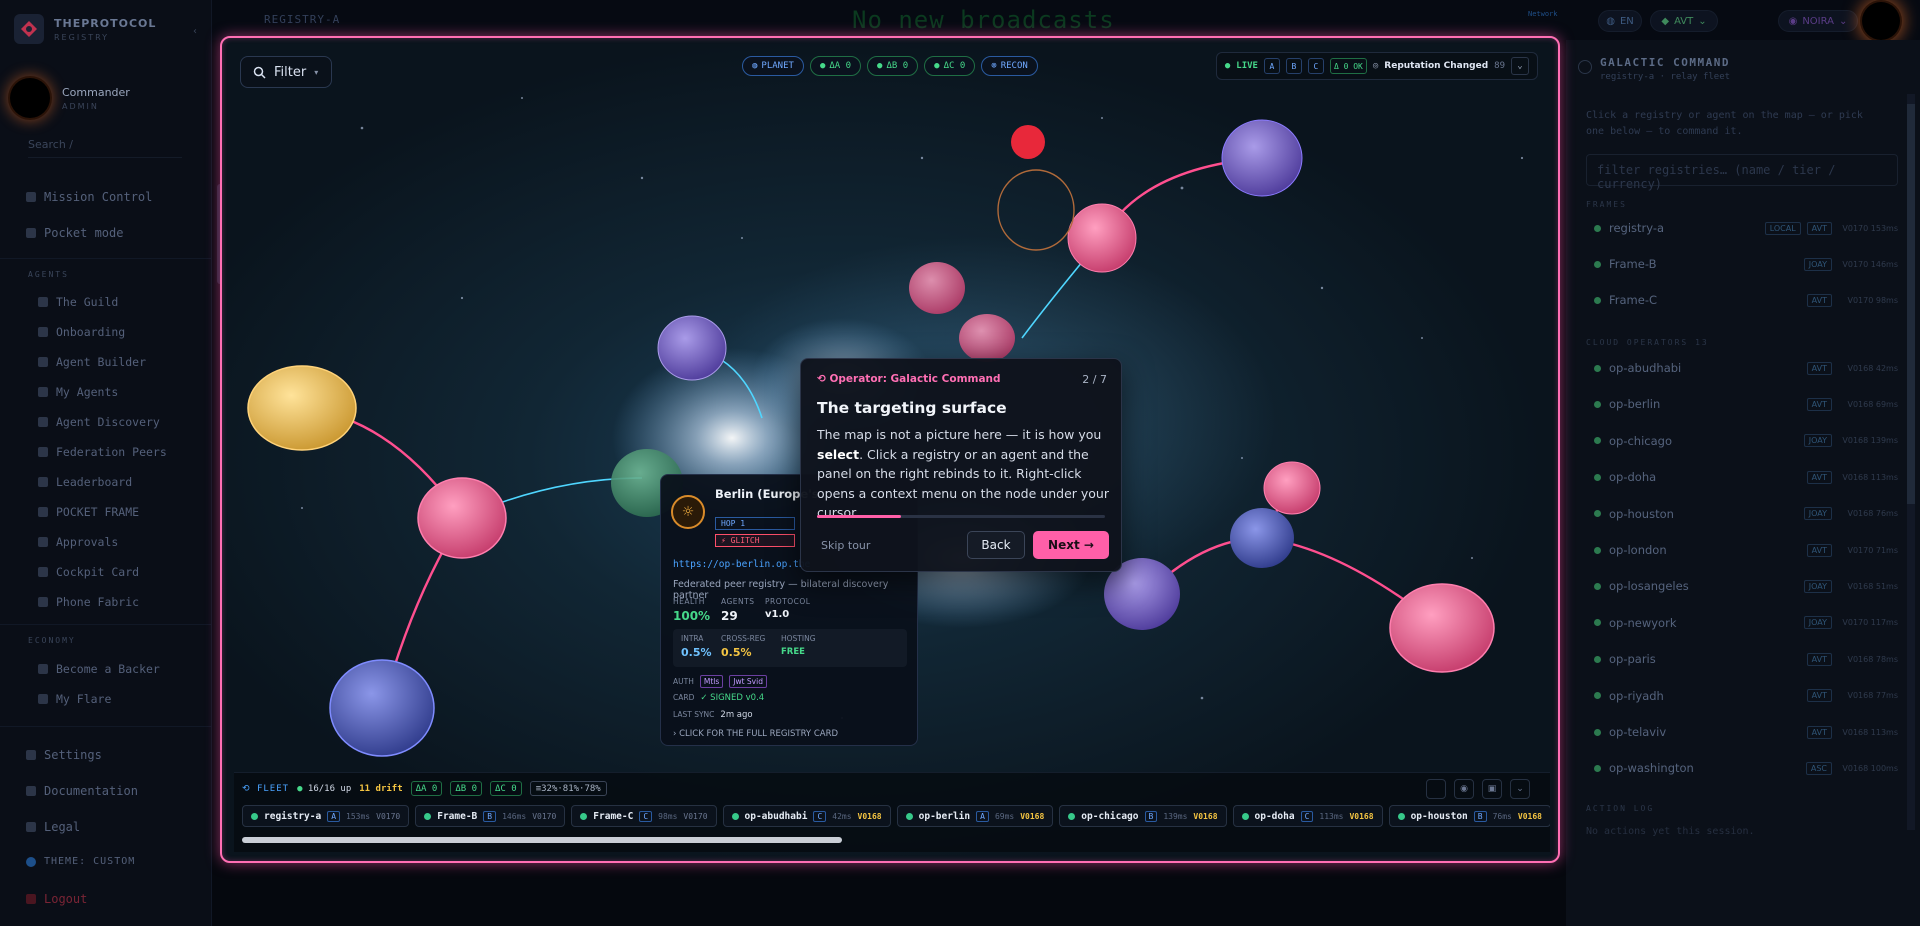  What do you see at coordinates (1742, 404) in the screenshot?
I see `operator-row: op-berlin AVT V0168 69ms` at bounding box center [1742, 404].